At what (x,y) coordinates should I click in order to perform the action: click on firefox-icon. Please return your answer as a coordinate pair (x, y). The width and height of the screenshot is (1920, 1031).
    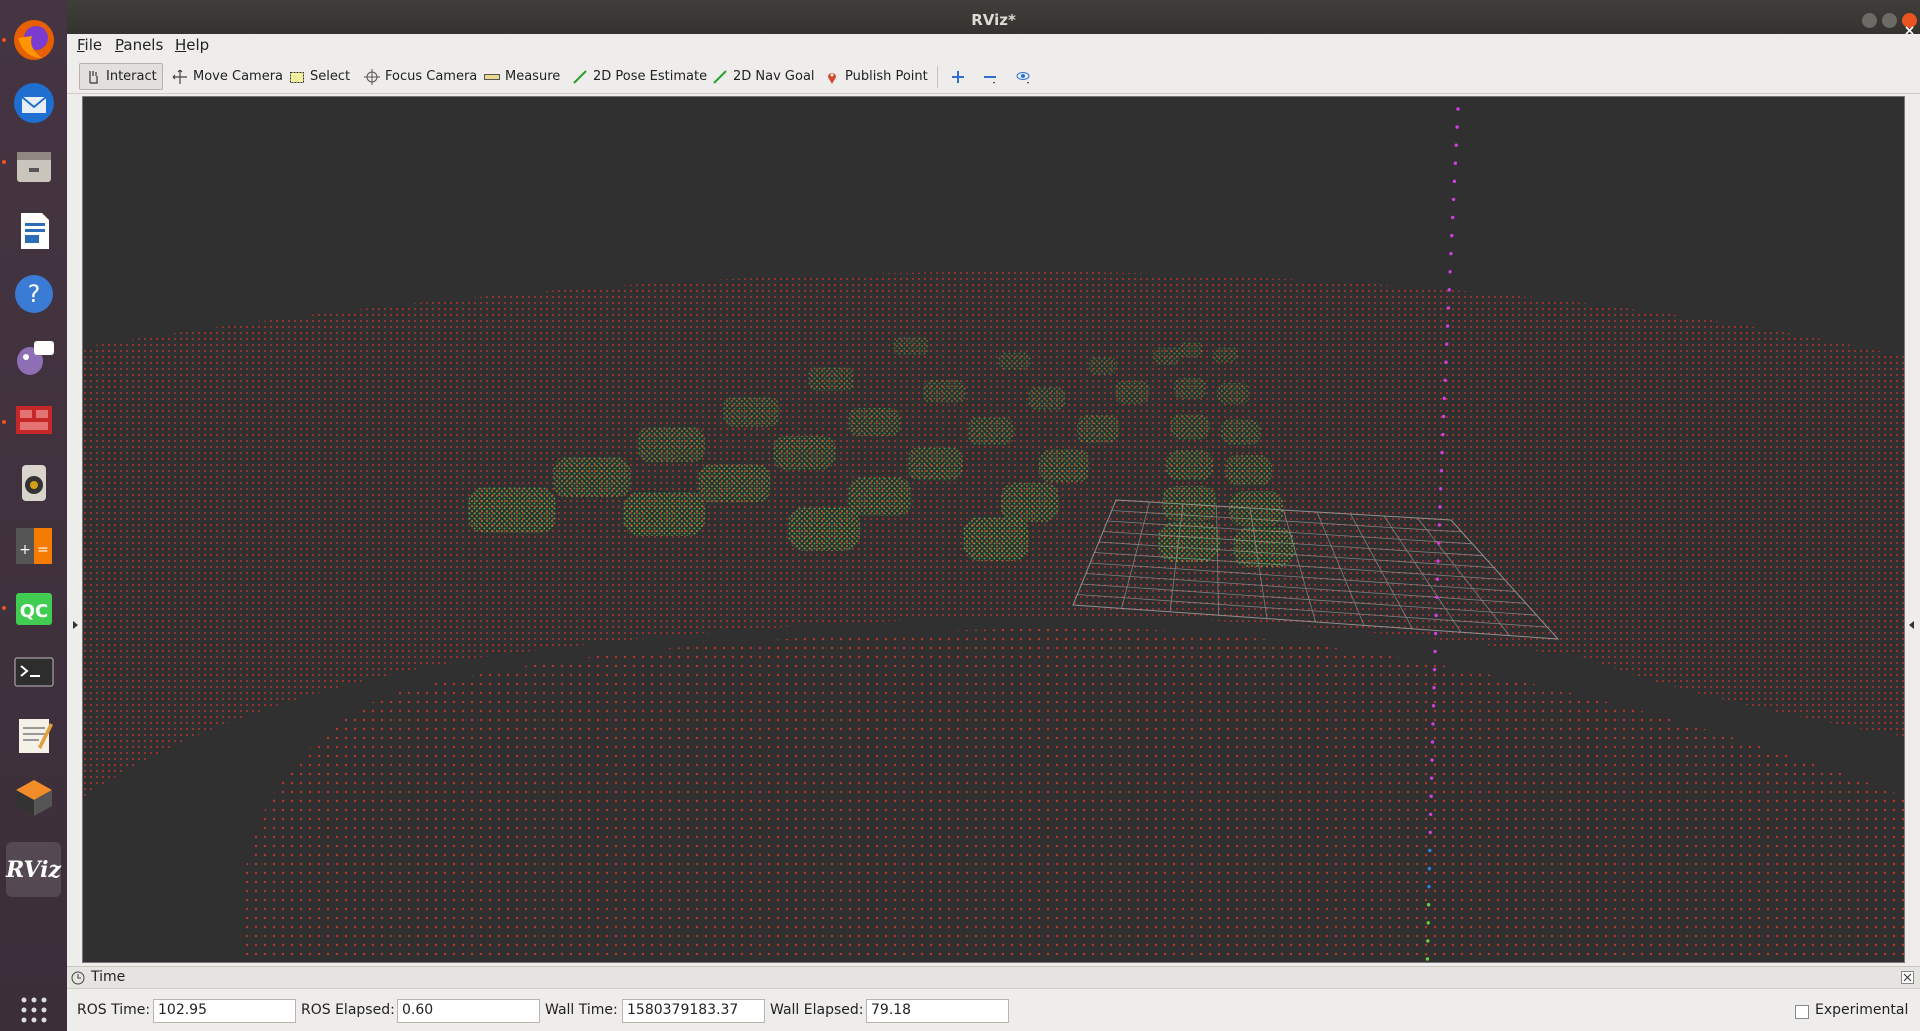
    Looking at the image, I should click on (33, 39).